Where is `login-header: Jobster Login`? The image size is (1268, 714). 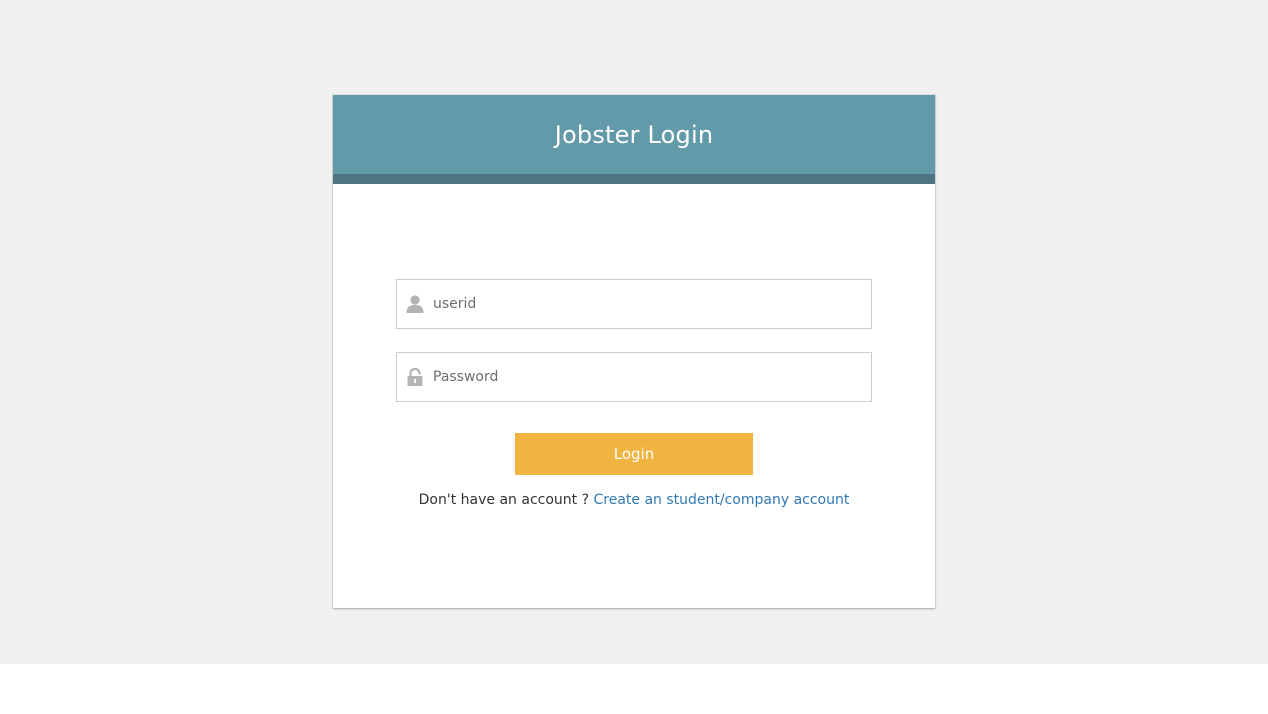 login-header: Jobster Login is located at coordinates (634, 134).